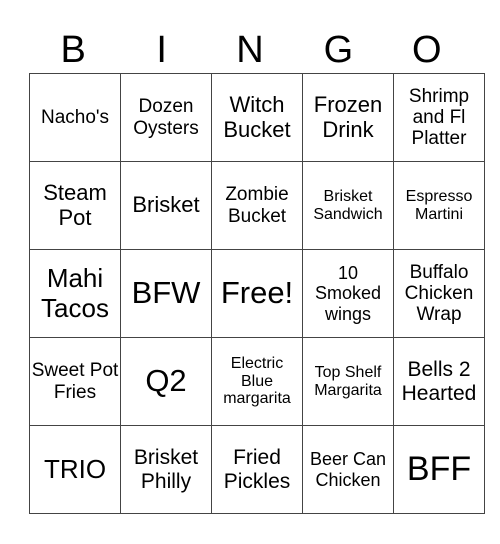 The height and width of the screenshot is (544, 500). I want to click on bingo-cell: Steam Pot, so click(75, 205).